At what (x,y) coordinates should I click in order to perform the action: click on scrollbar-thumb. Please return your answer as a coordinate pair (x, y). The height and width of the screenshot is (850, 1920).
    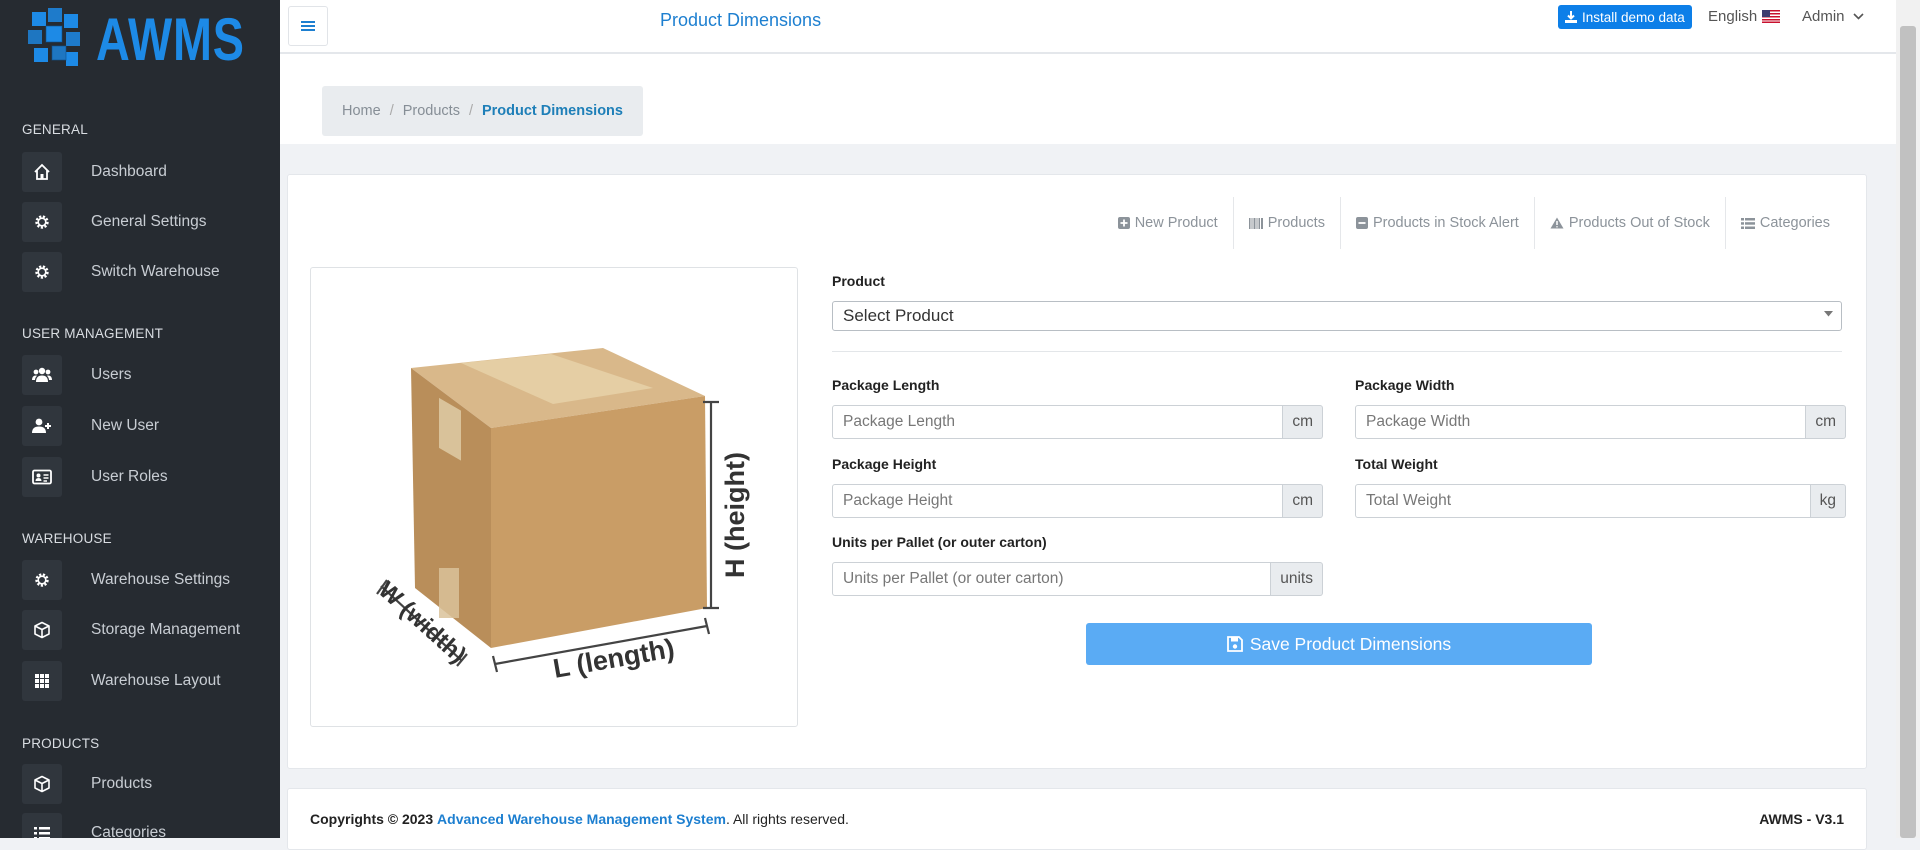
    Looking at the image, I should click on (1908, 432).